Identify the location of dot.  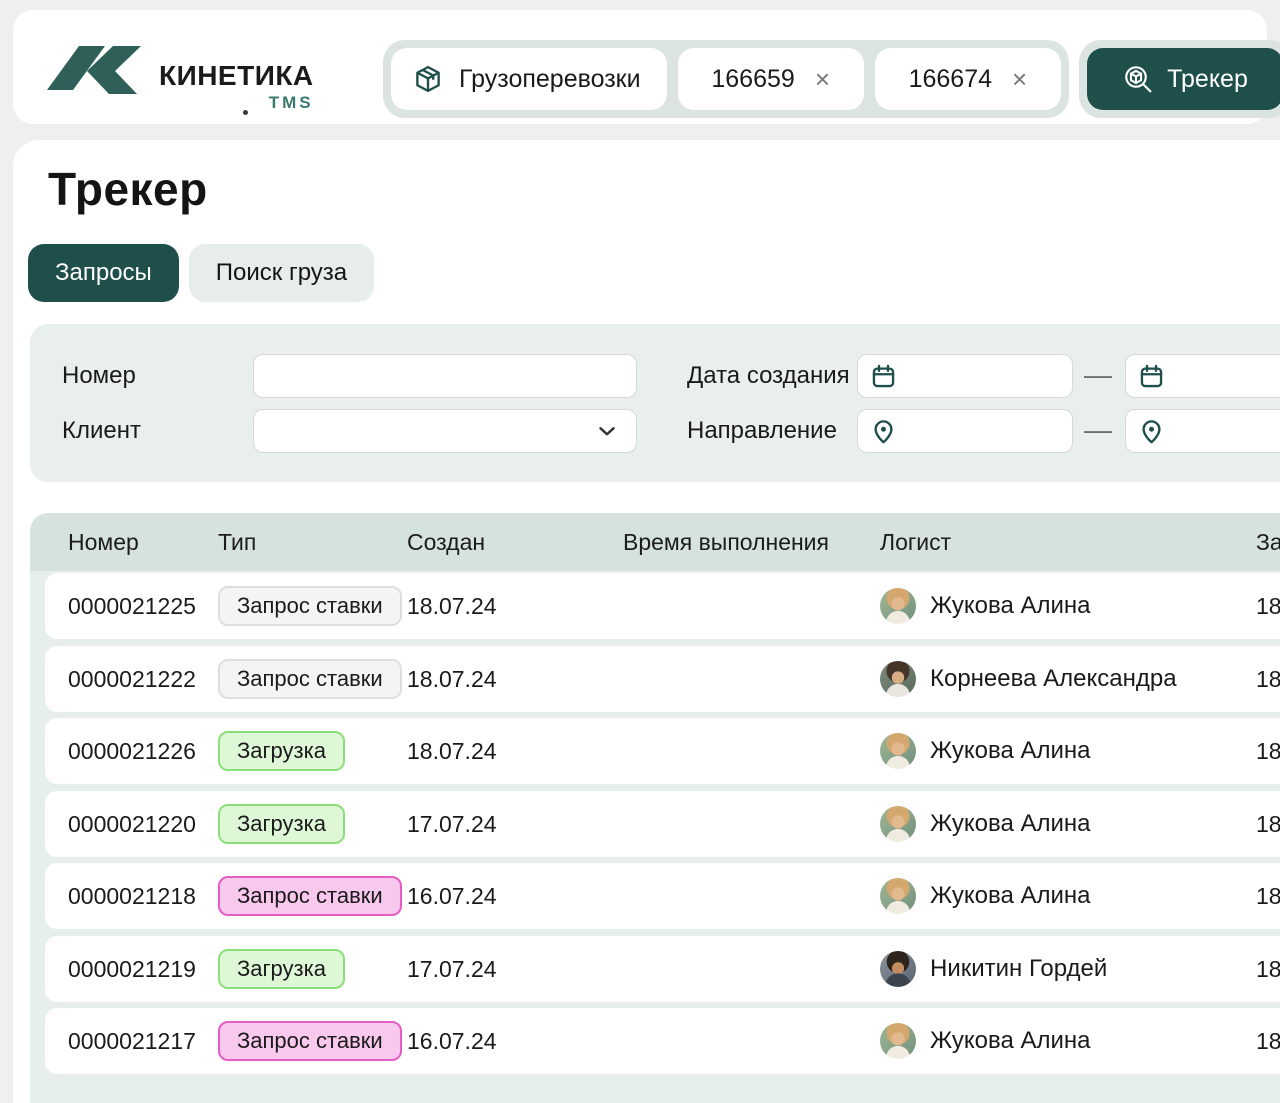
(245, 112).